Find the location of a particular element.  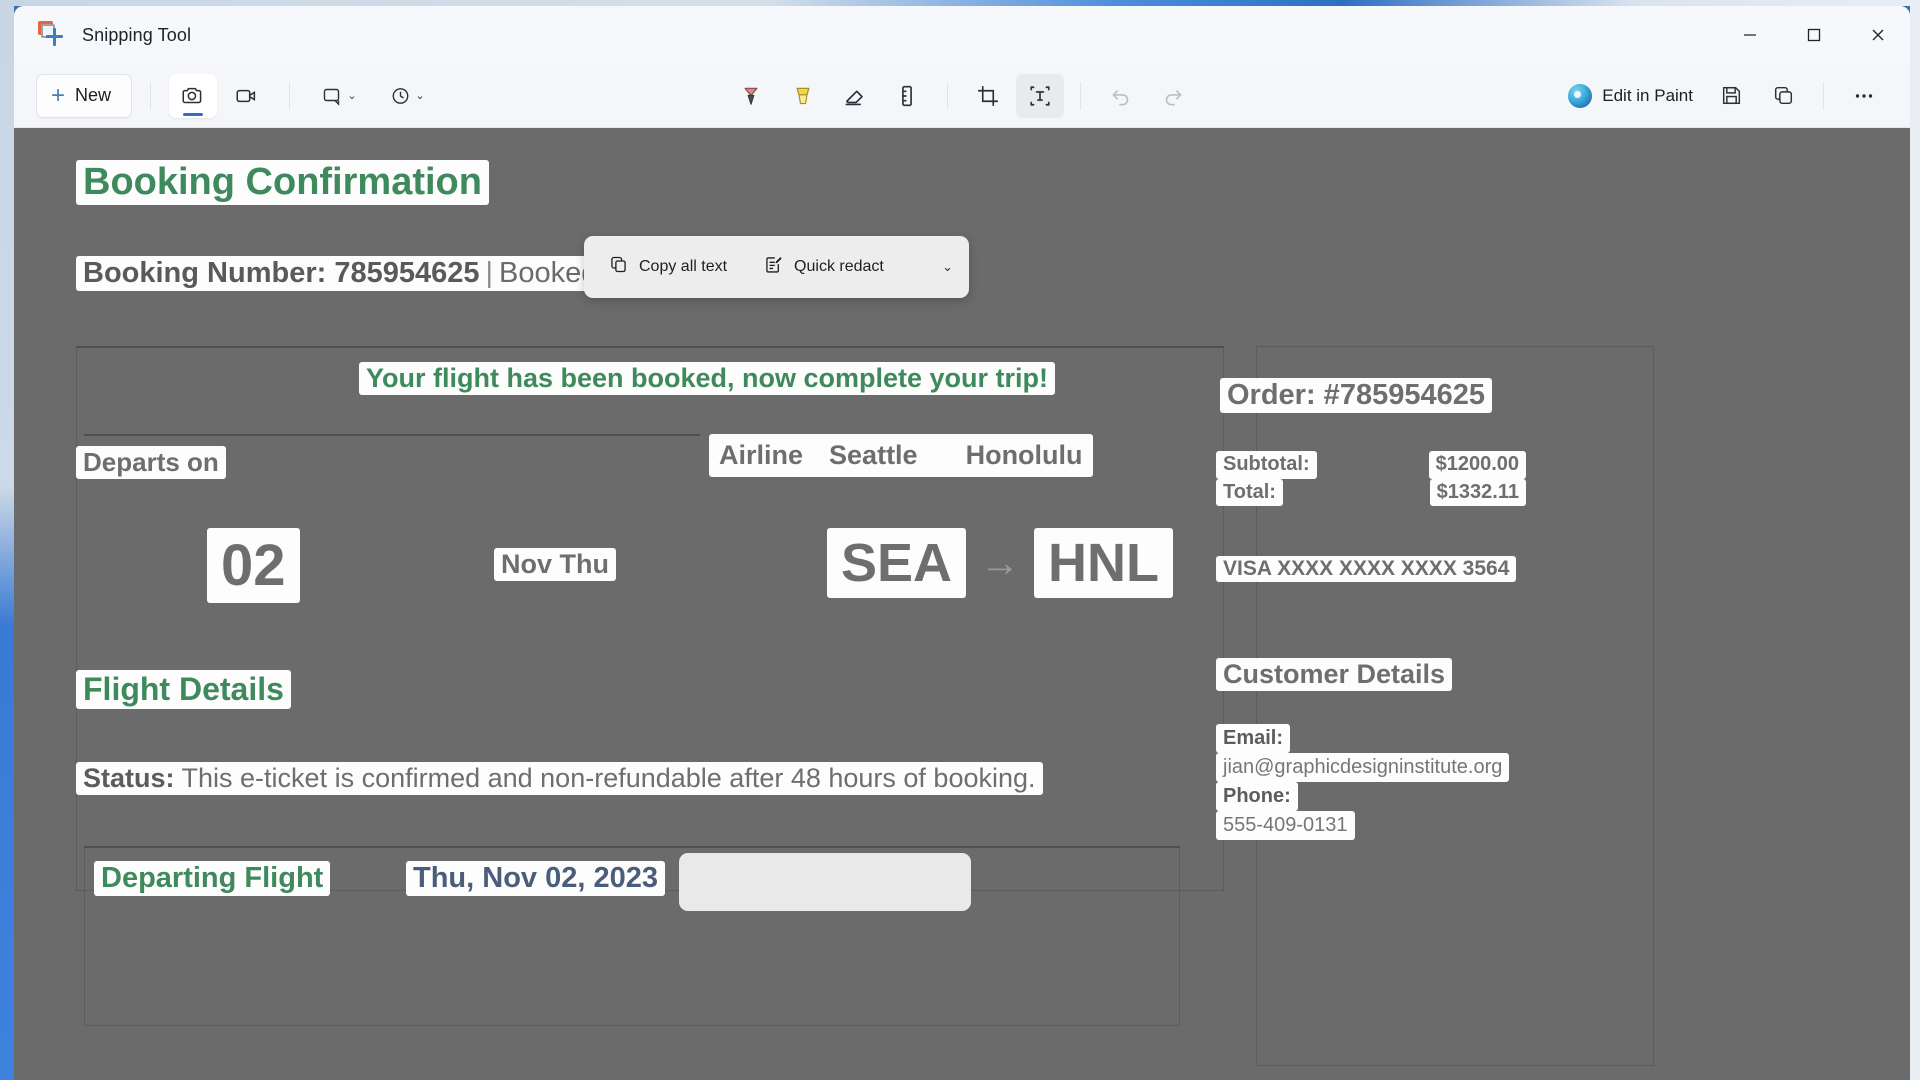

quick-redact-label: Quick redact is located at coordinates (839, 266).